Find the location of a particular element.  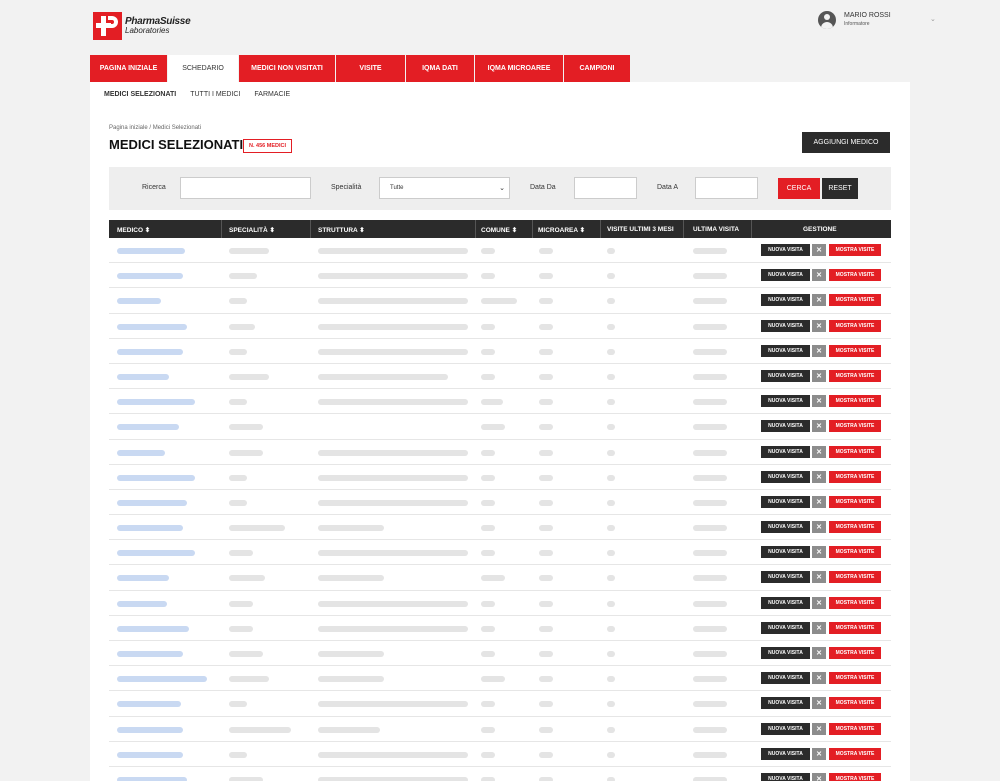

add-doctor-button: AGGIUNGI MEDICO is located at coordinates (846, 142).